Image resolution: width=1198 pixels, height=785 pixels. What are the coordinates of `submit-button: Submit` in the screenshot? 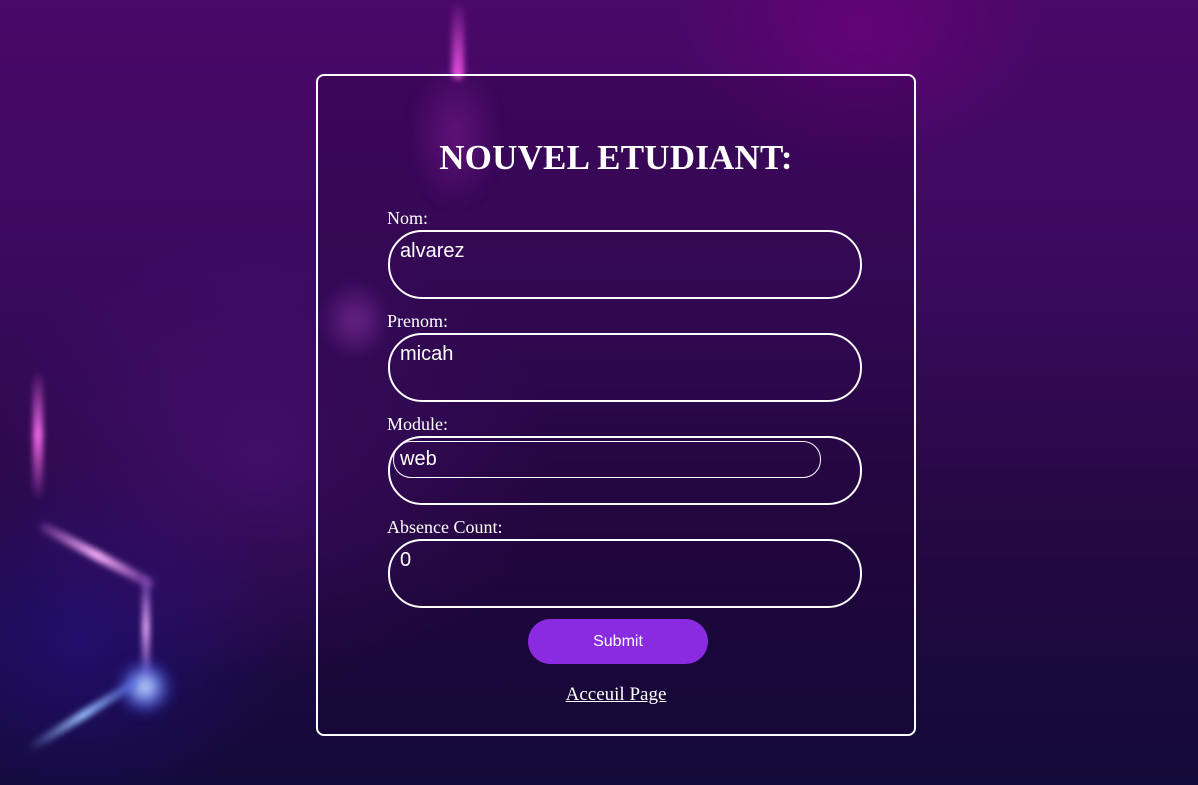 It's located at (618, 641).